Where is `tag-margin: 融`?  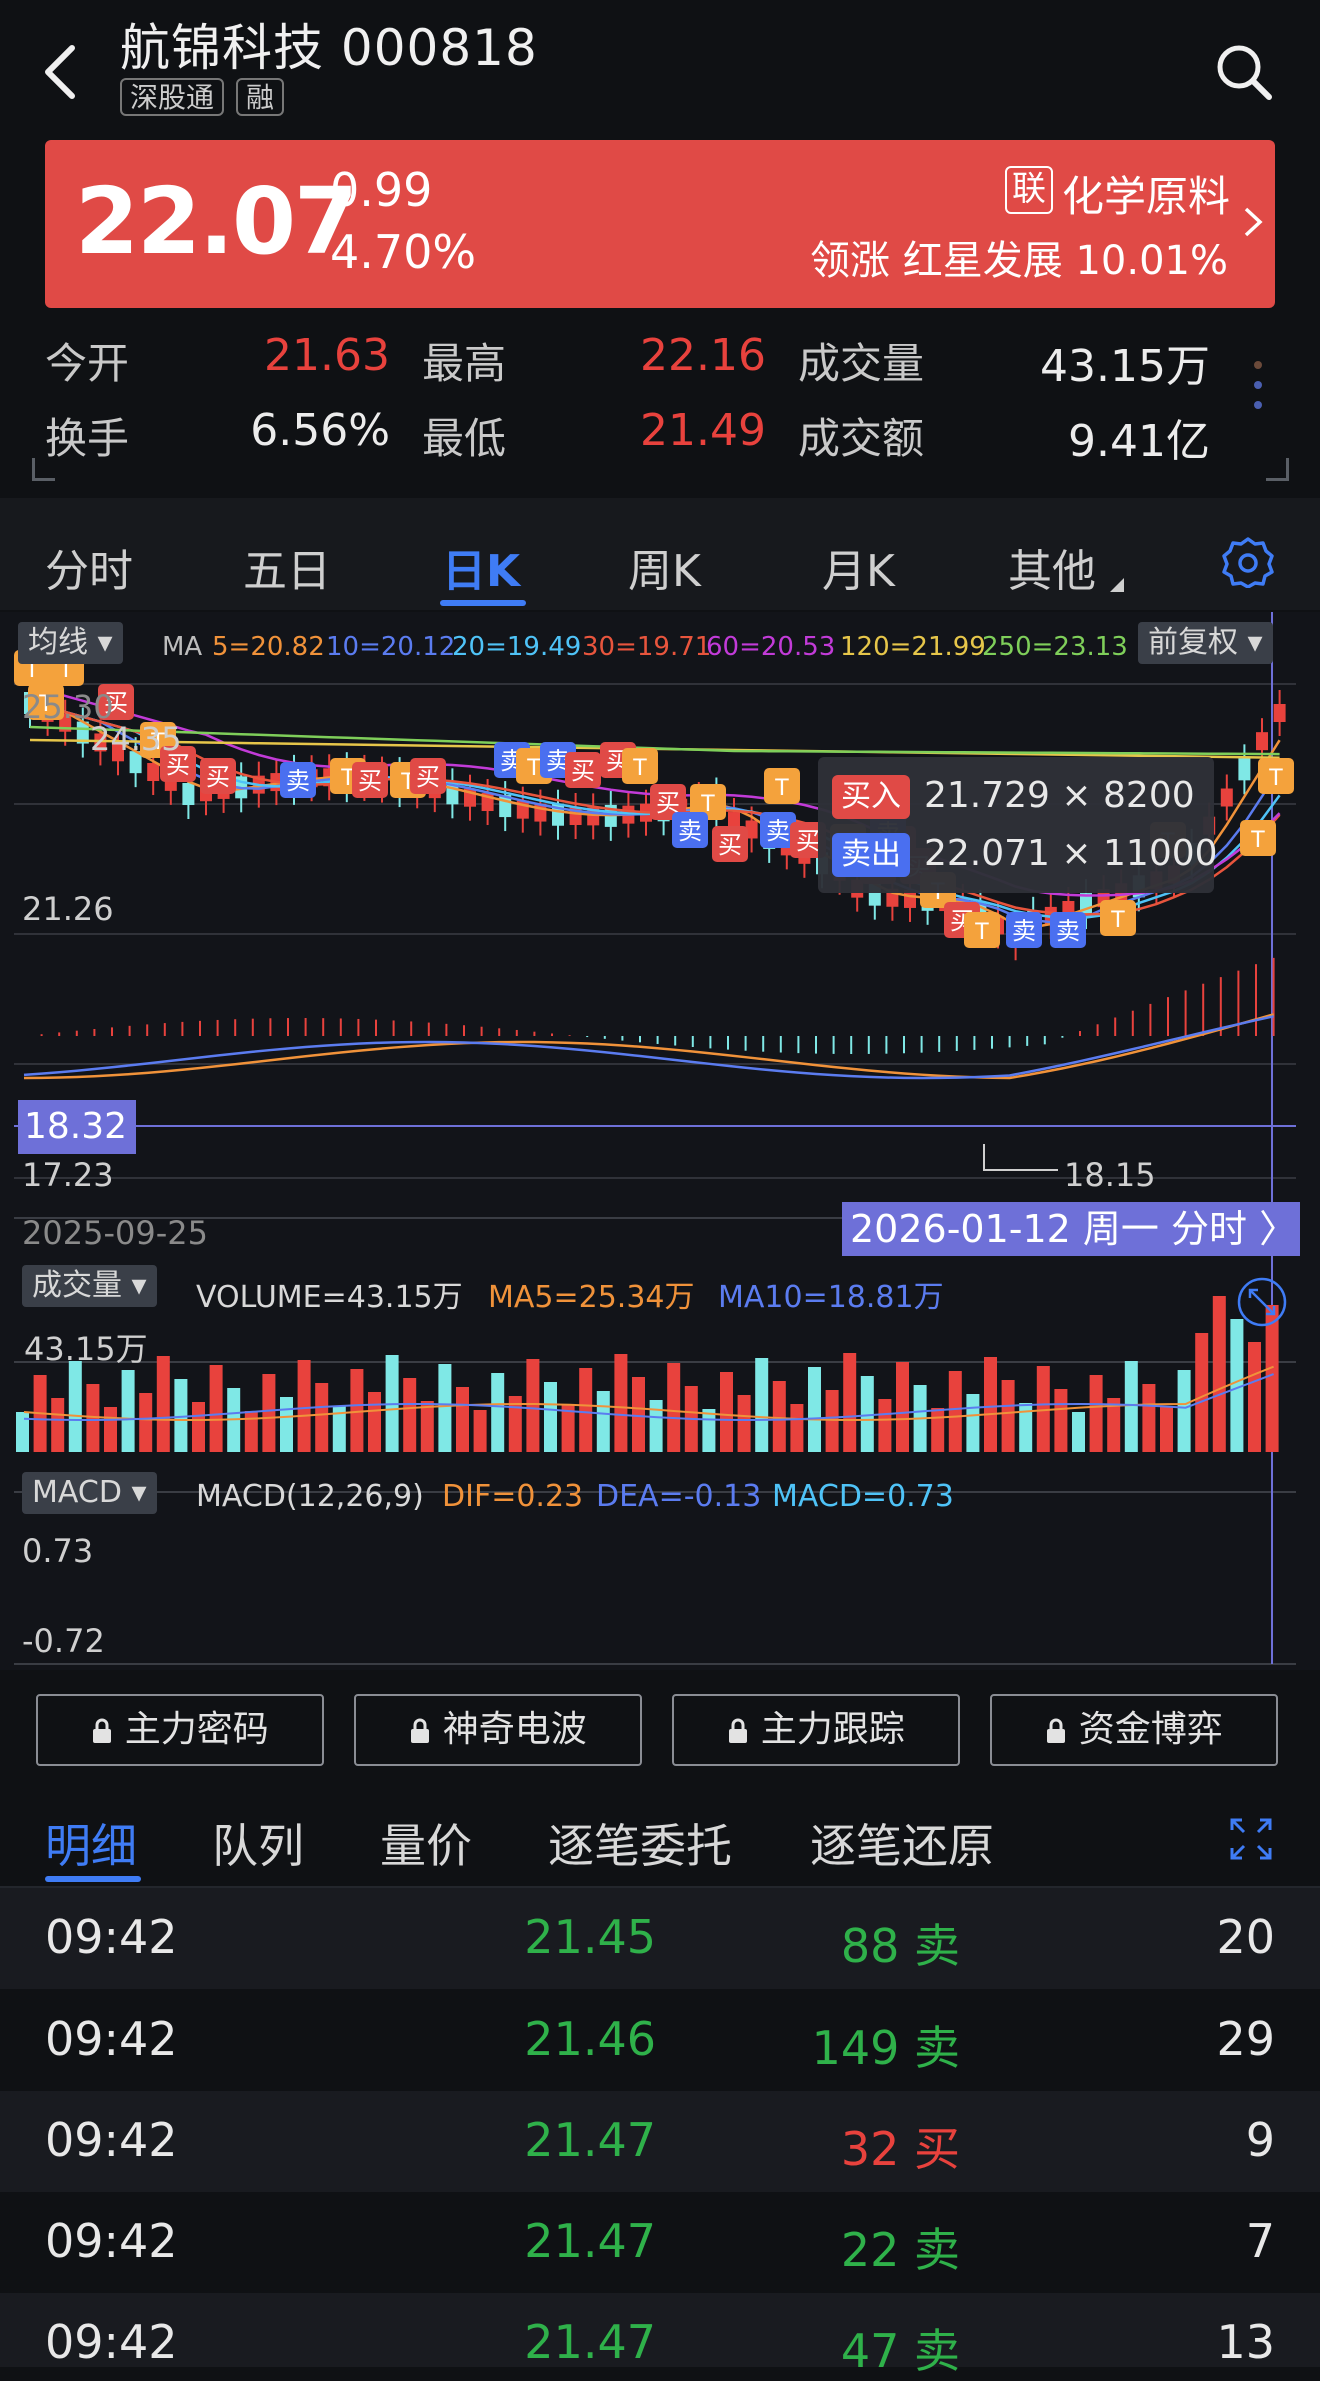
tag-margin: 融 is located at coordinates (260, 97).